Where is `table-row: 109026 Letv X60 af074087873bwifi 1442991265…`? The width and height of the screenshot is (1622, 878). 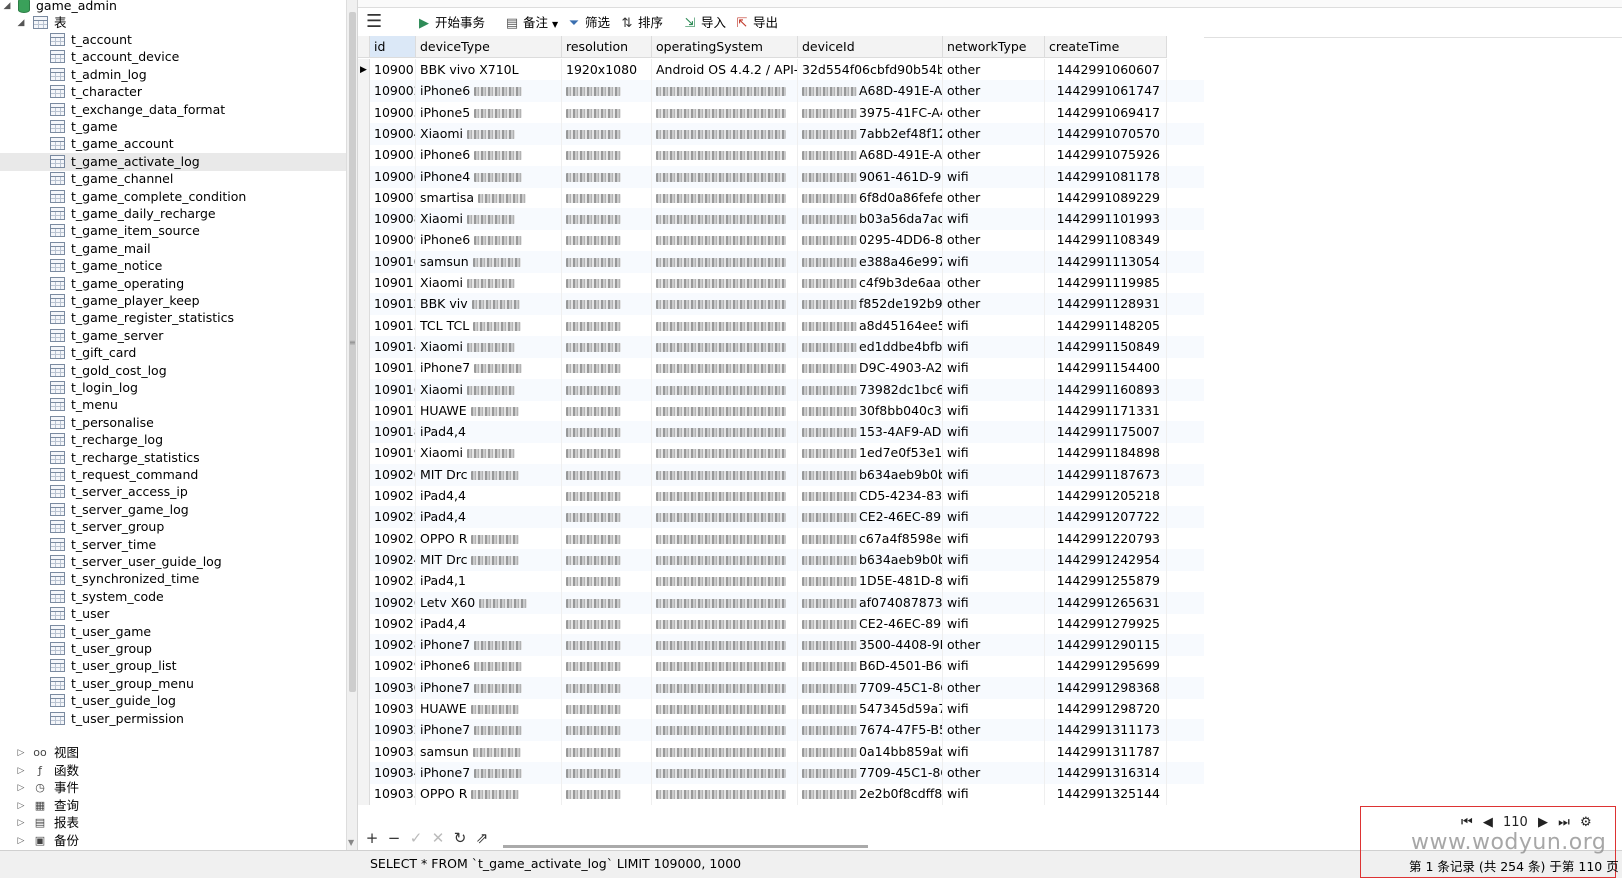
table-row: 109026 Letv X60 af074087873bwifi 1442991265… is located at coordinates (781, 602).